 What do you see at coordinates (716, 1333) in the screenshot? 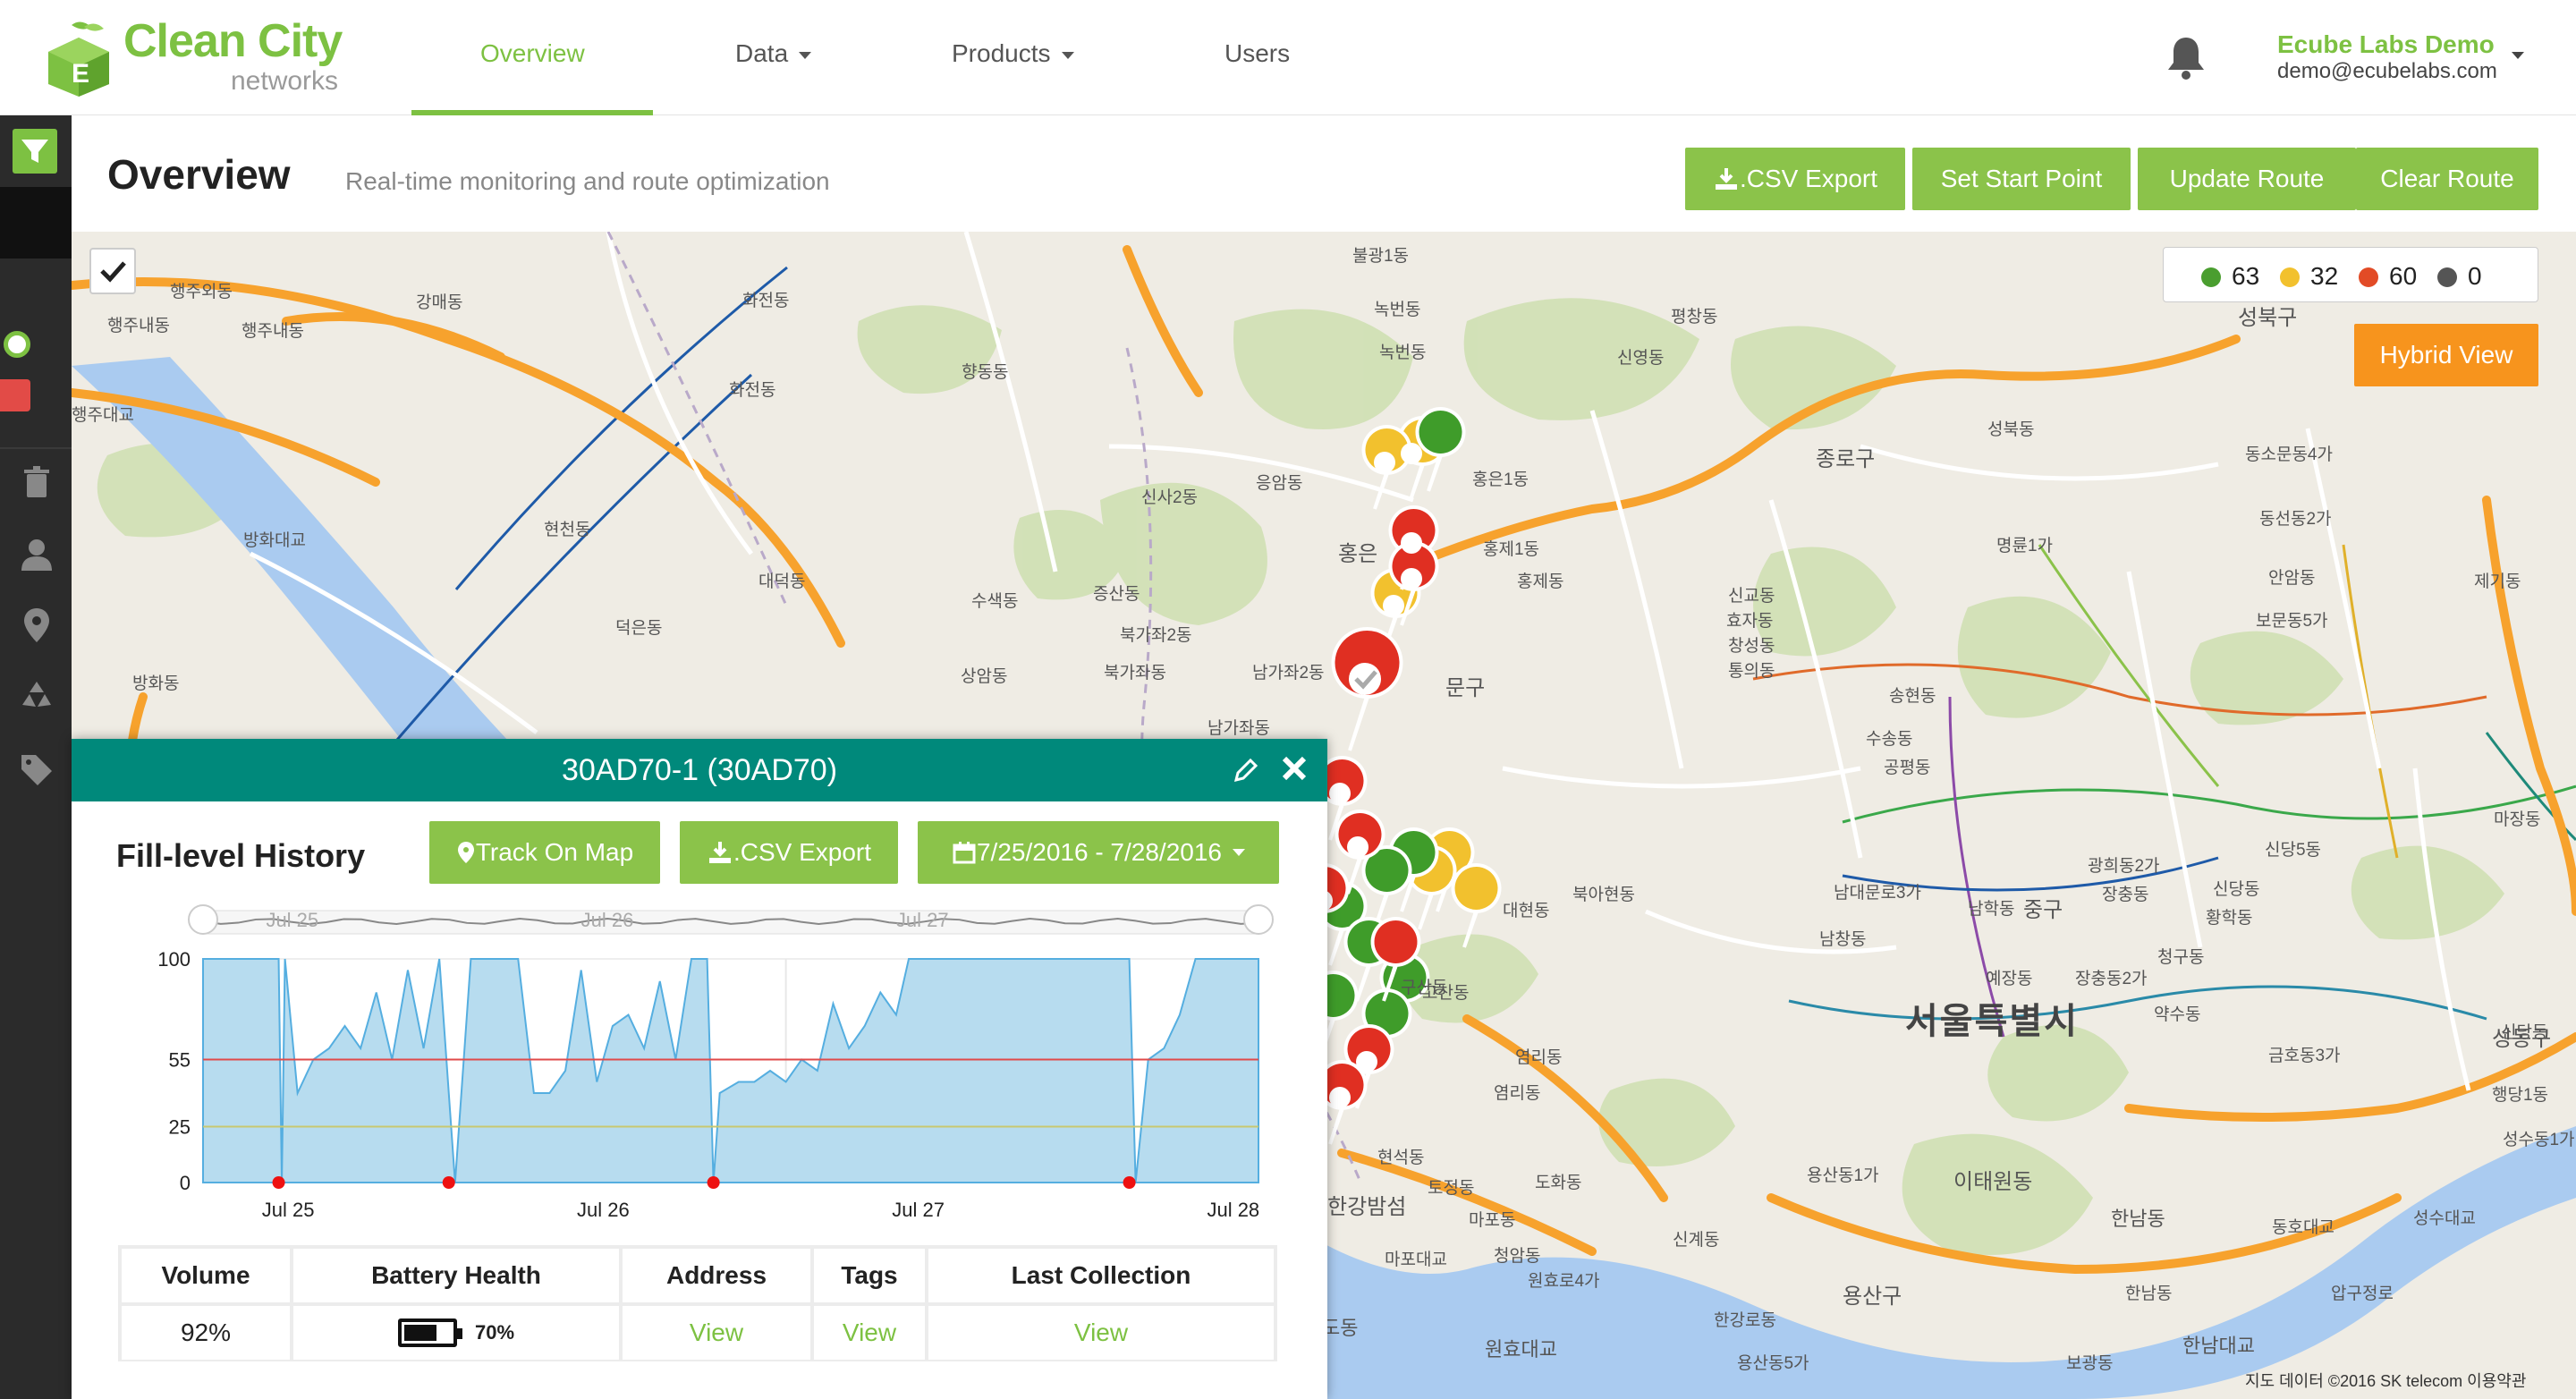
I see `address-view-link: View` at bounding box center [716, 1333].